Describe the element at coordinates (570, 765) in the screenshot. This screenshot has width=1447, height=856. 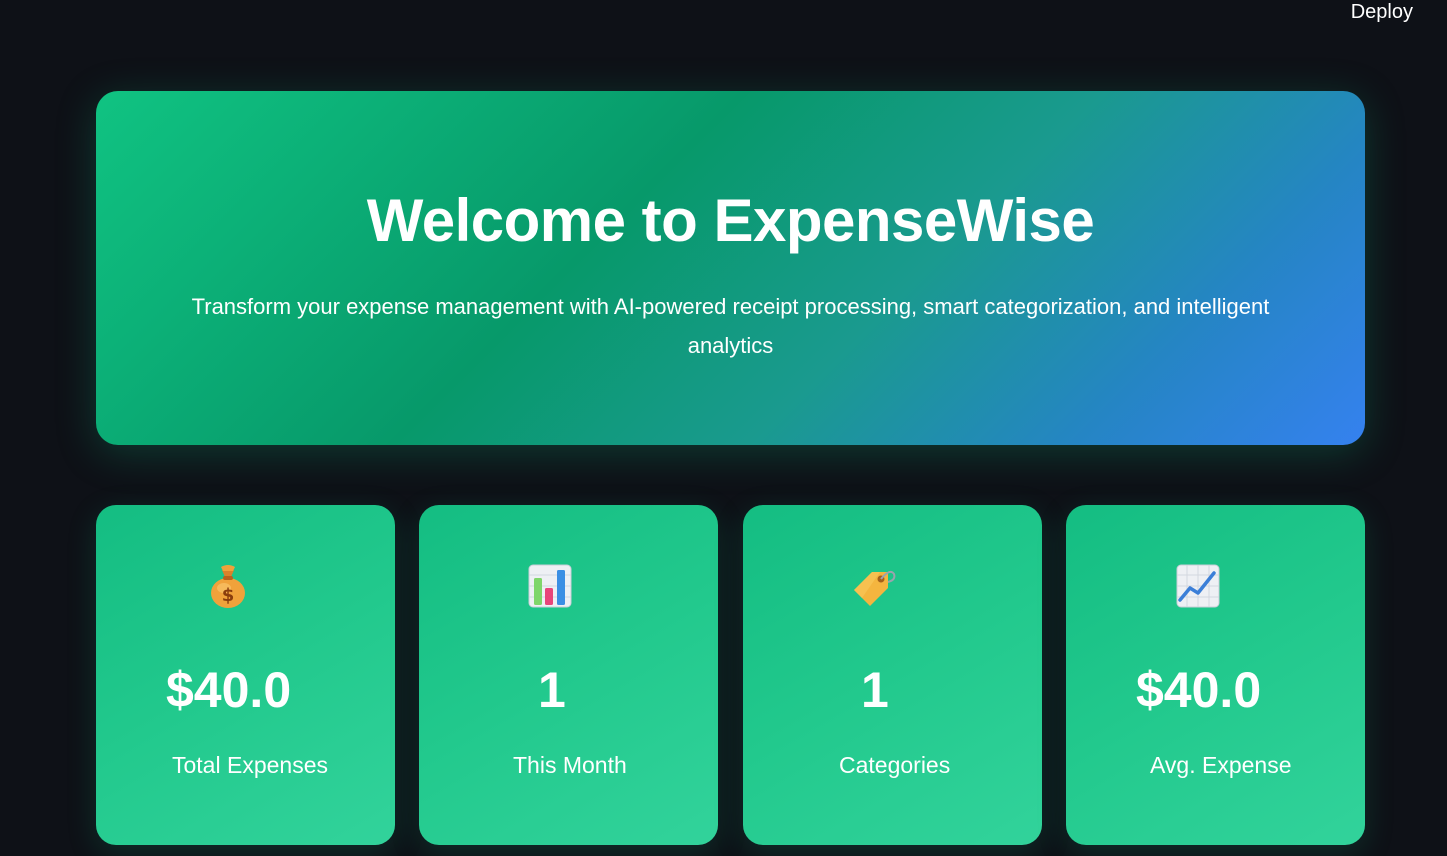
I see `metric-label: This Month` at that location.